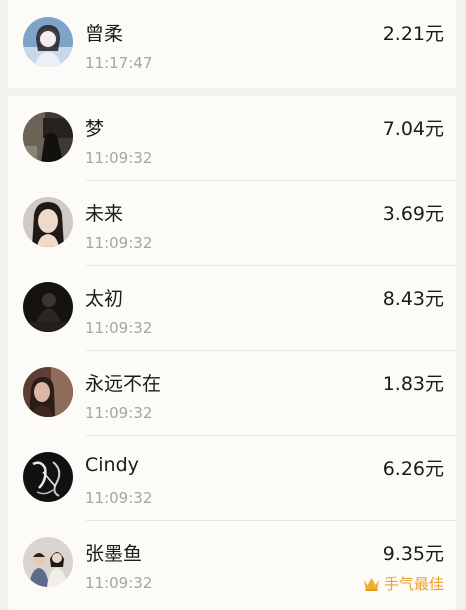 Image resolution: width=466 pixels, height=610 pixels. I want to click on entry-name: 永远不在, so click(123, 384).